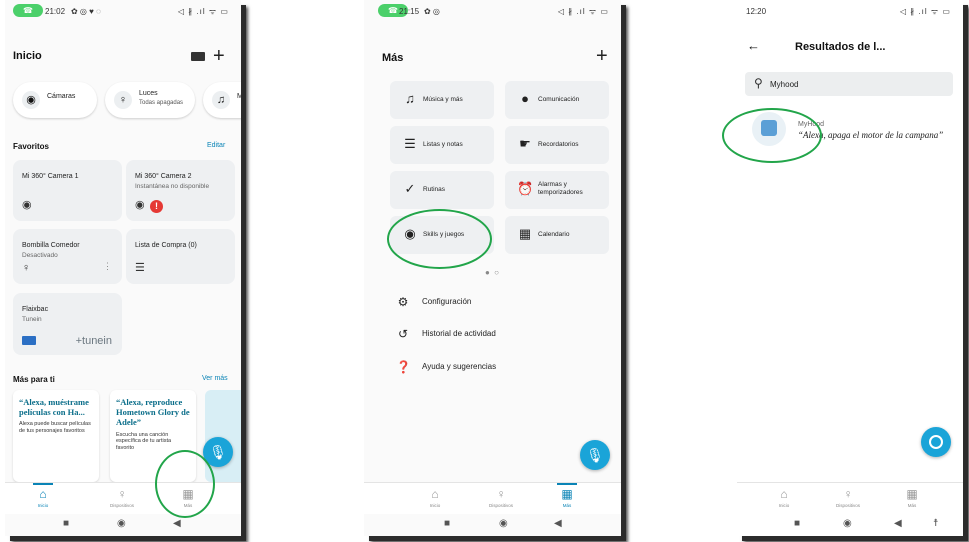  I want to click on skill-icon, so click(769, 129).